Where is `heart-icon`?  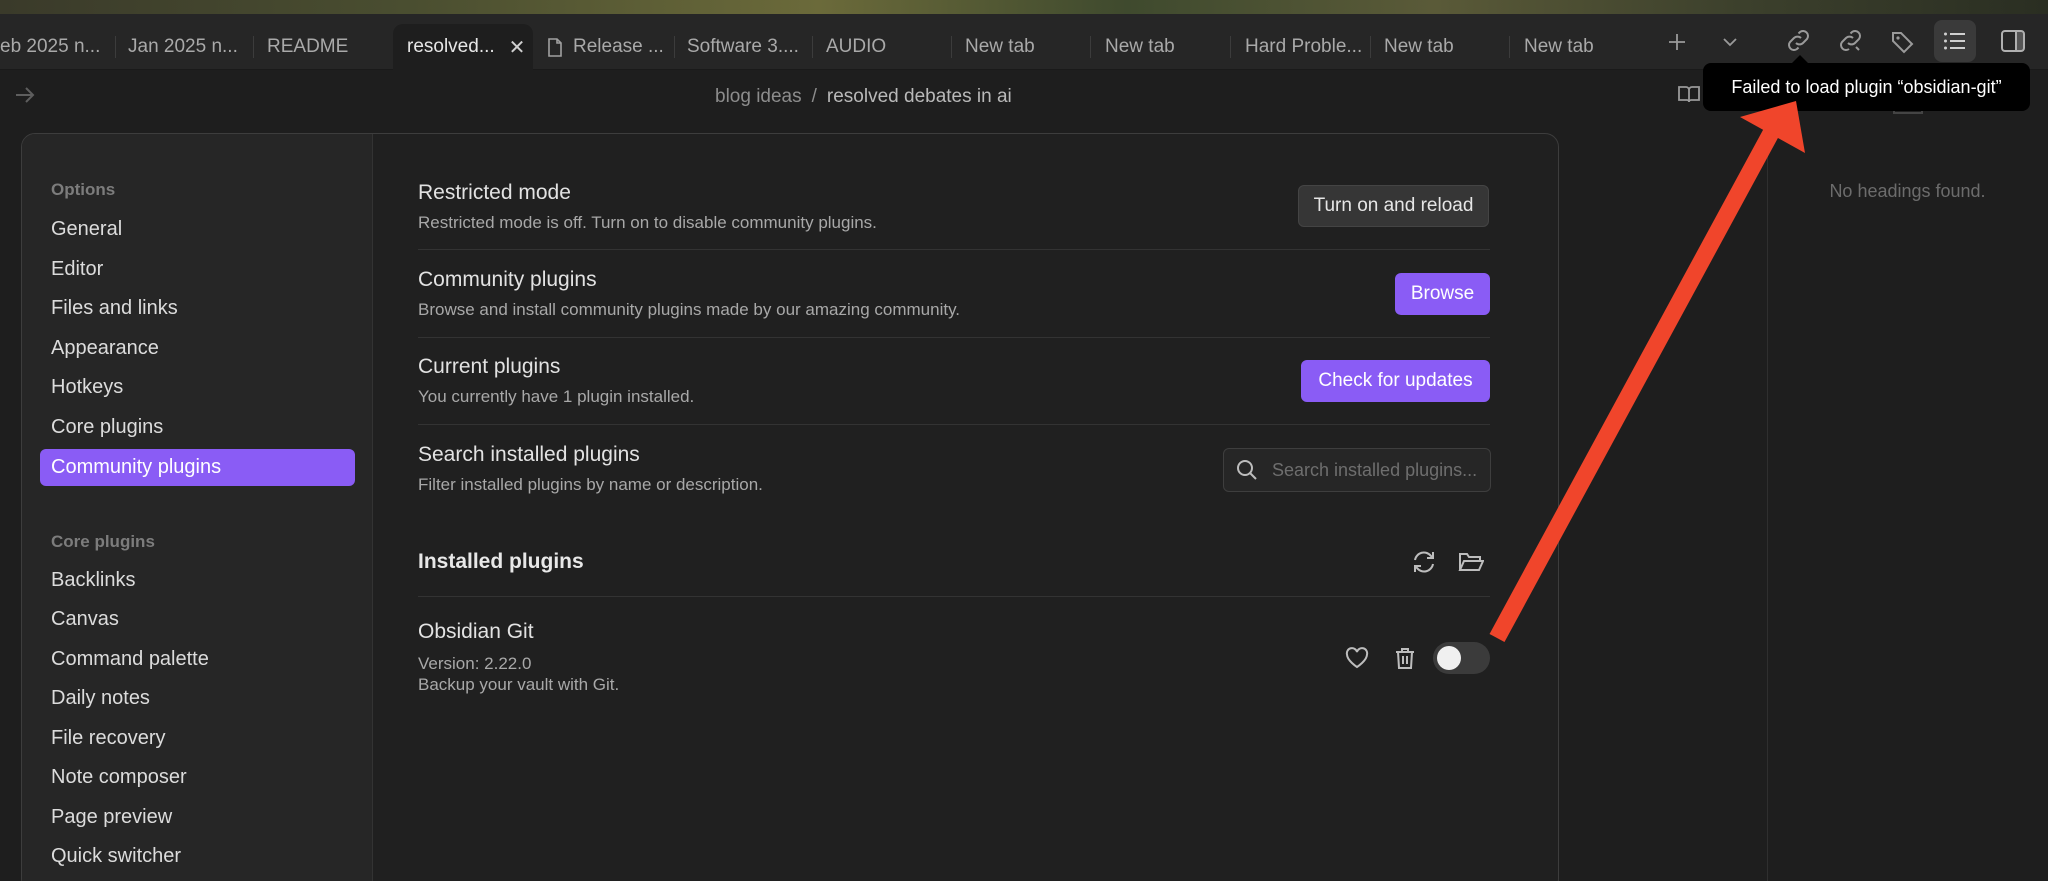
heart-icon is located at coordinates (1357, 658).